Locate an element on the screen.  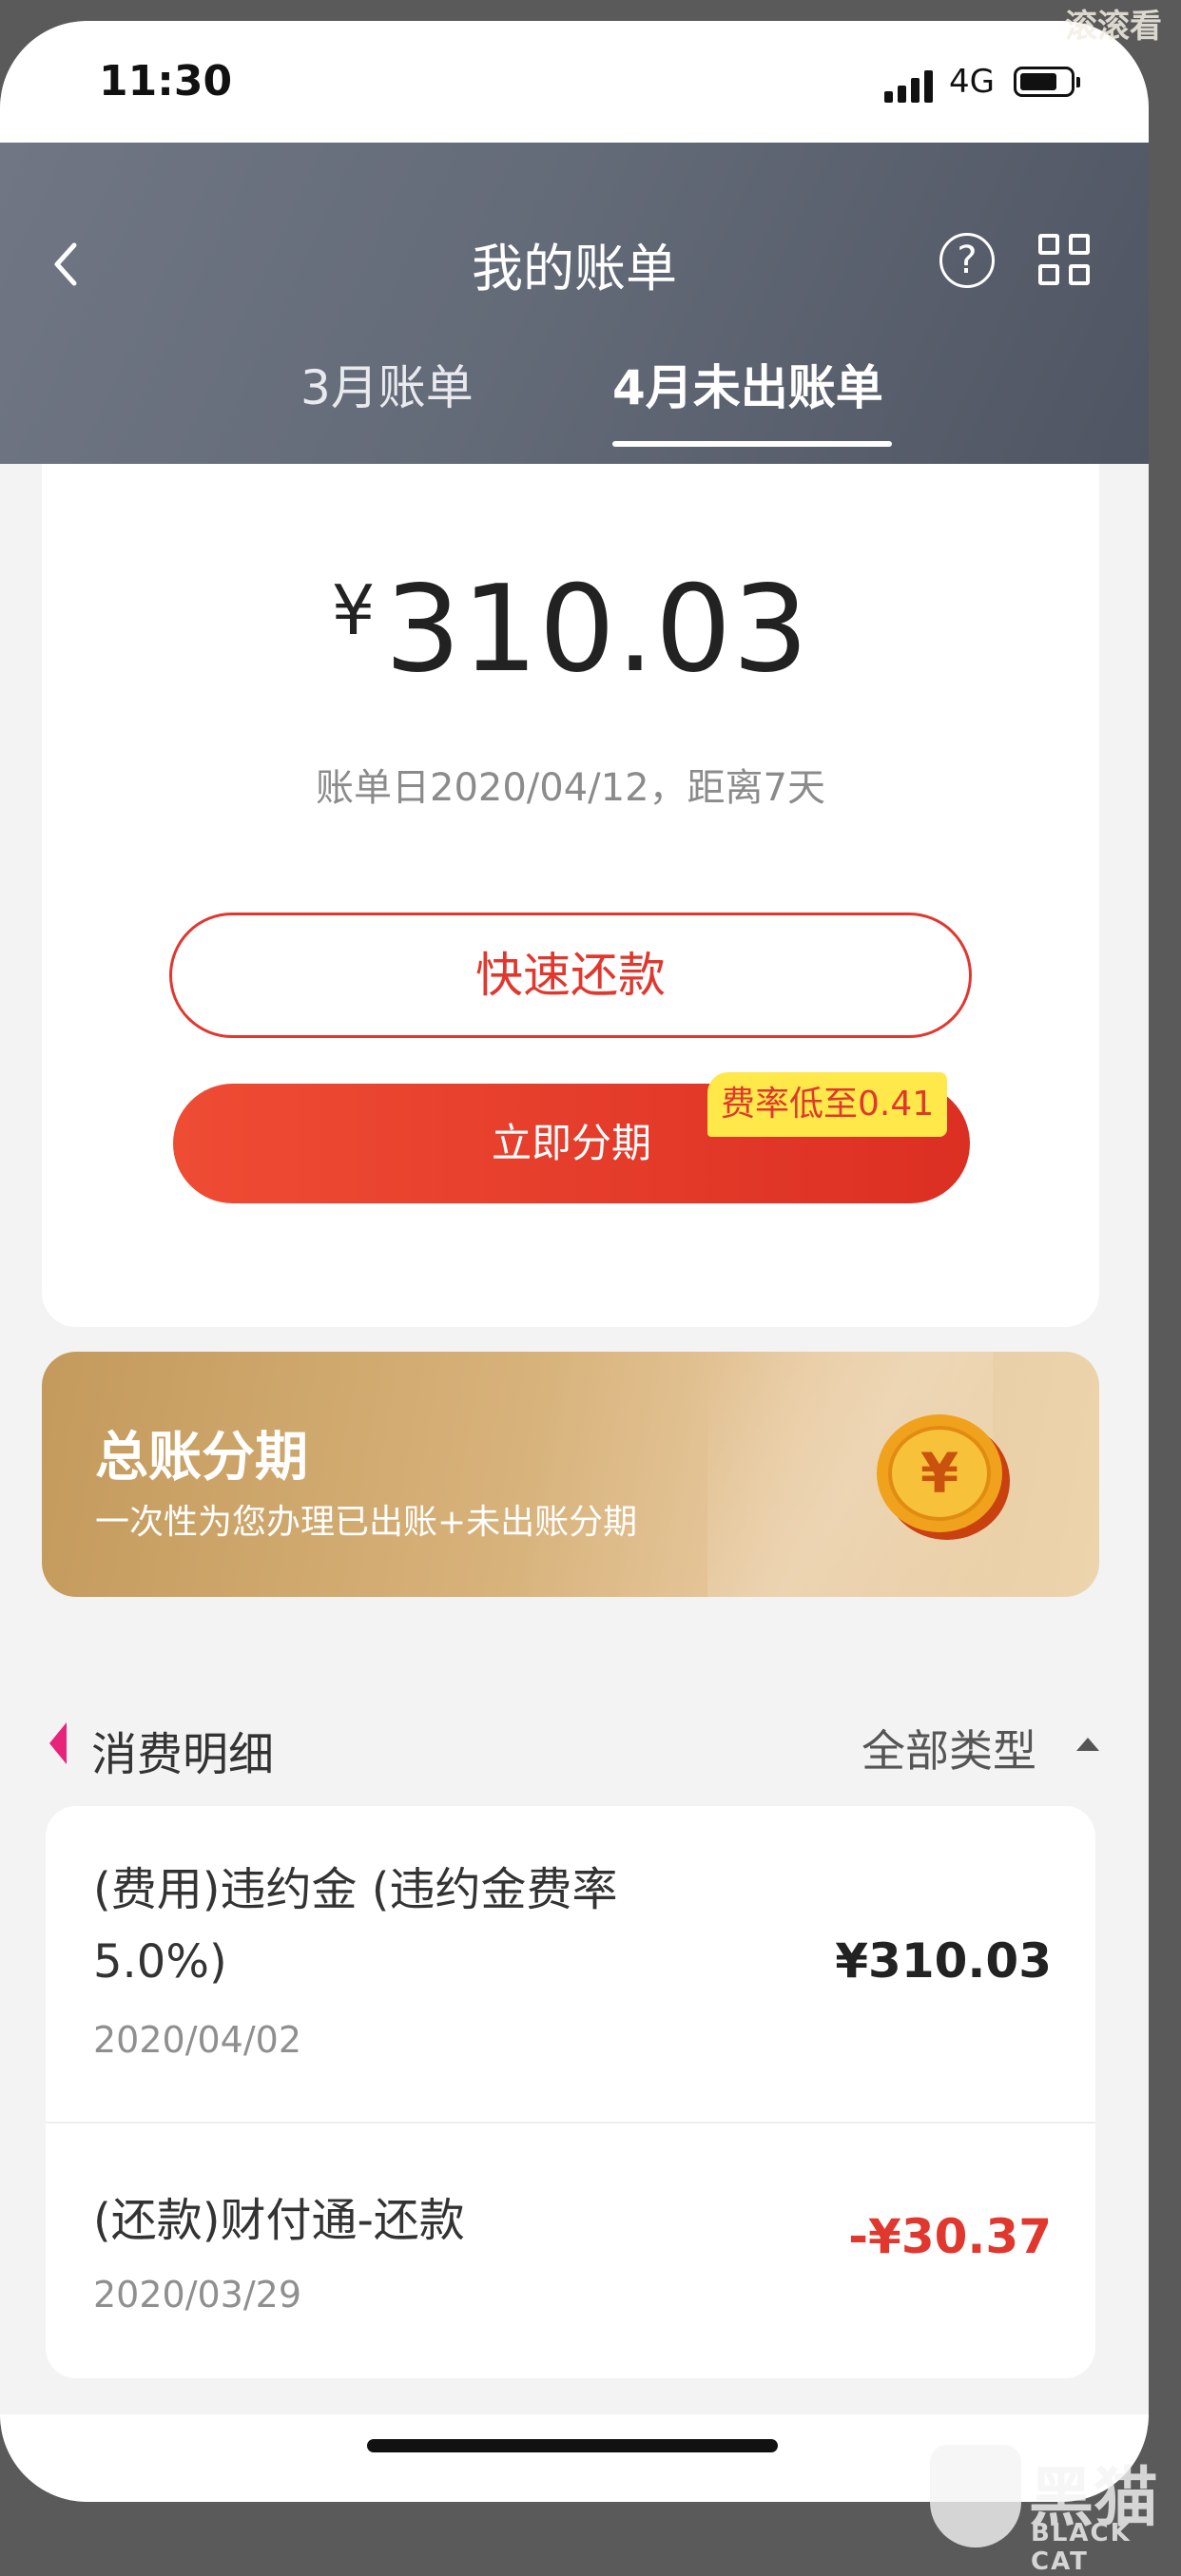
status-bar: 11:30 4G is located at coordinates (574, 83).